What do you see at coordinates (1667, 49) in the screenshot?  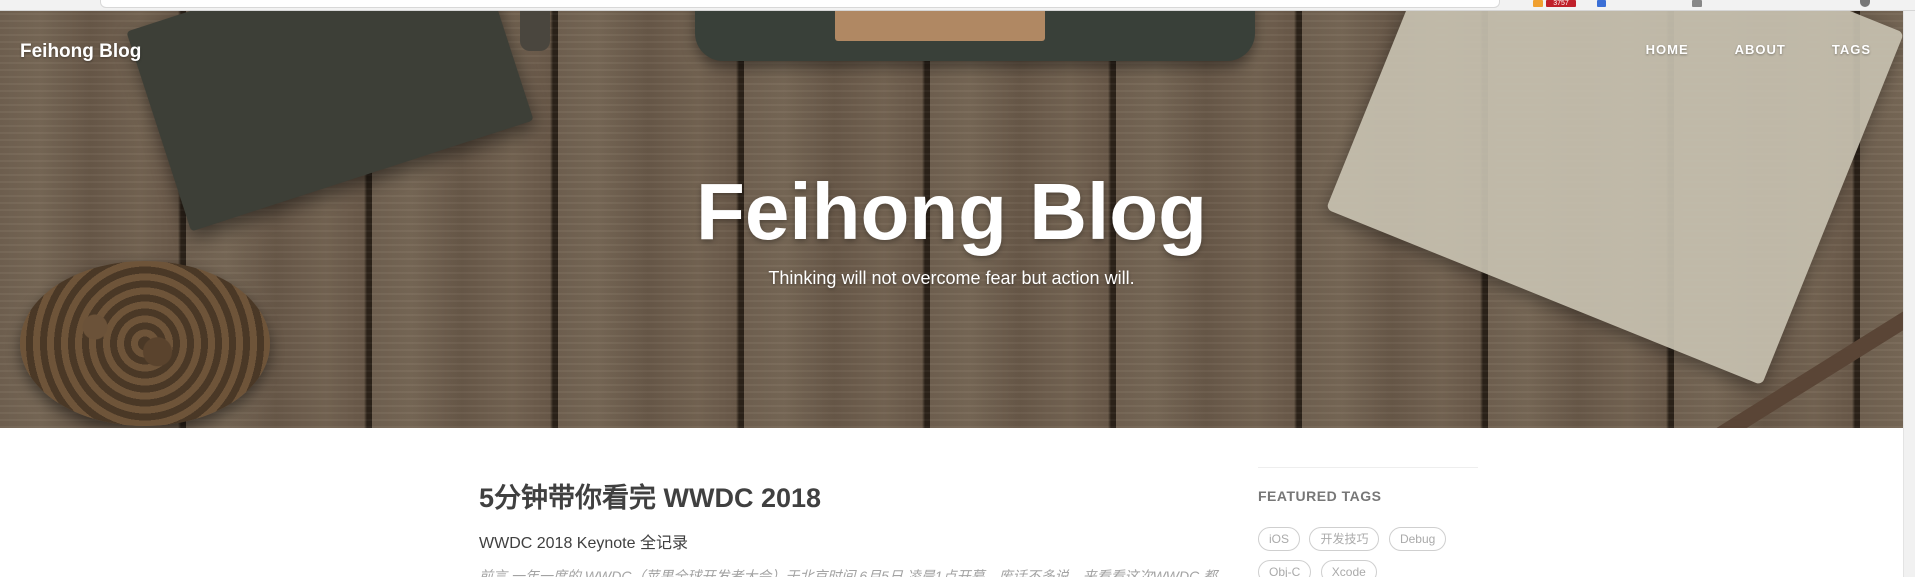 I see `nav-home-link: HOME` at bounding box center [1667, 49].